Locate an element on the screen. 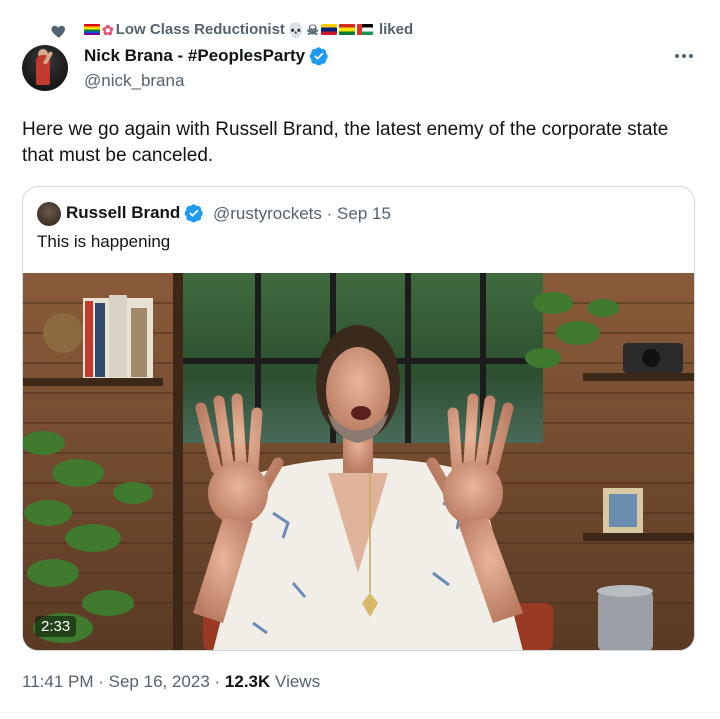  author-name-row: Nick Brana - #PeoplesParty is located at coordinates (206, 56).